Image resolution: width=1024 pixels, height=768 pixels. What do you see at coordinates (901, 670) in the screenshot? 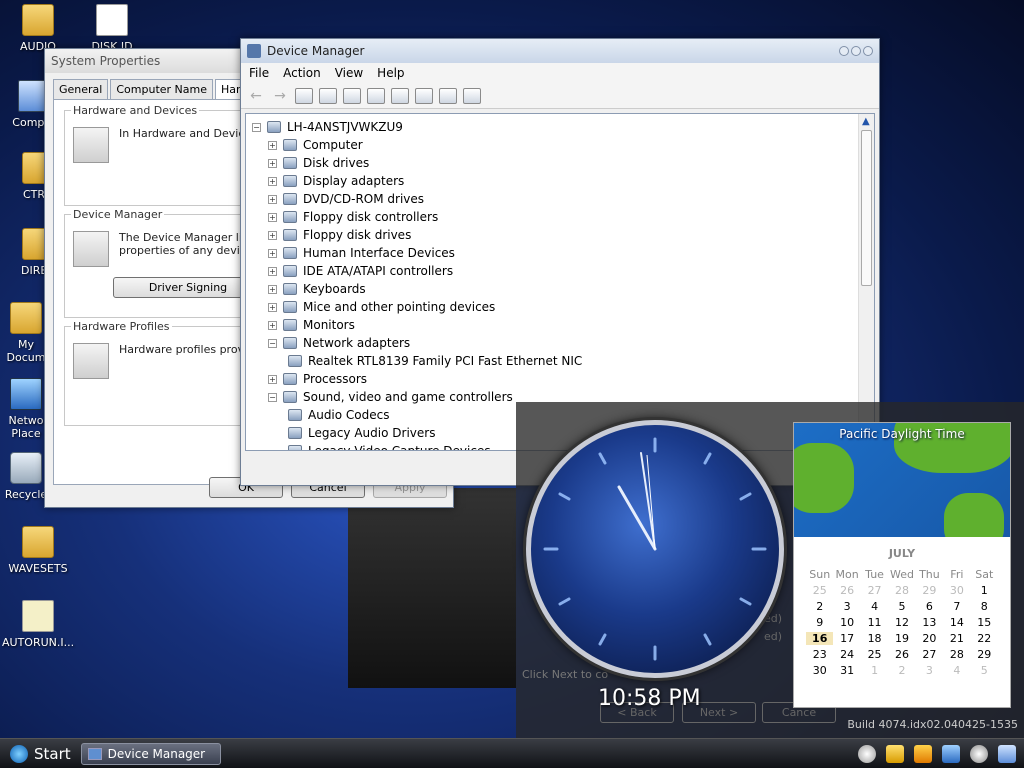
I see `calendar-day: 2` at bounding box center [901, 670].